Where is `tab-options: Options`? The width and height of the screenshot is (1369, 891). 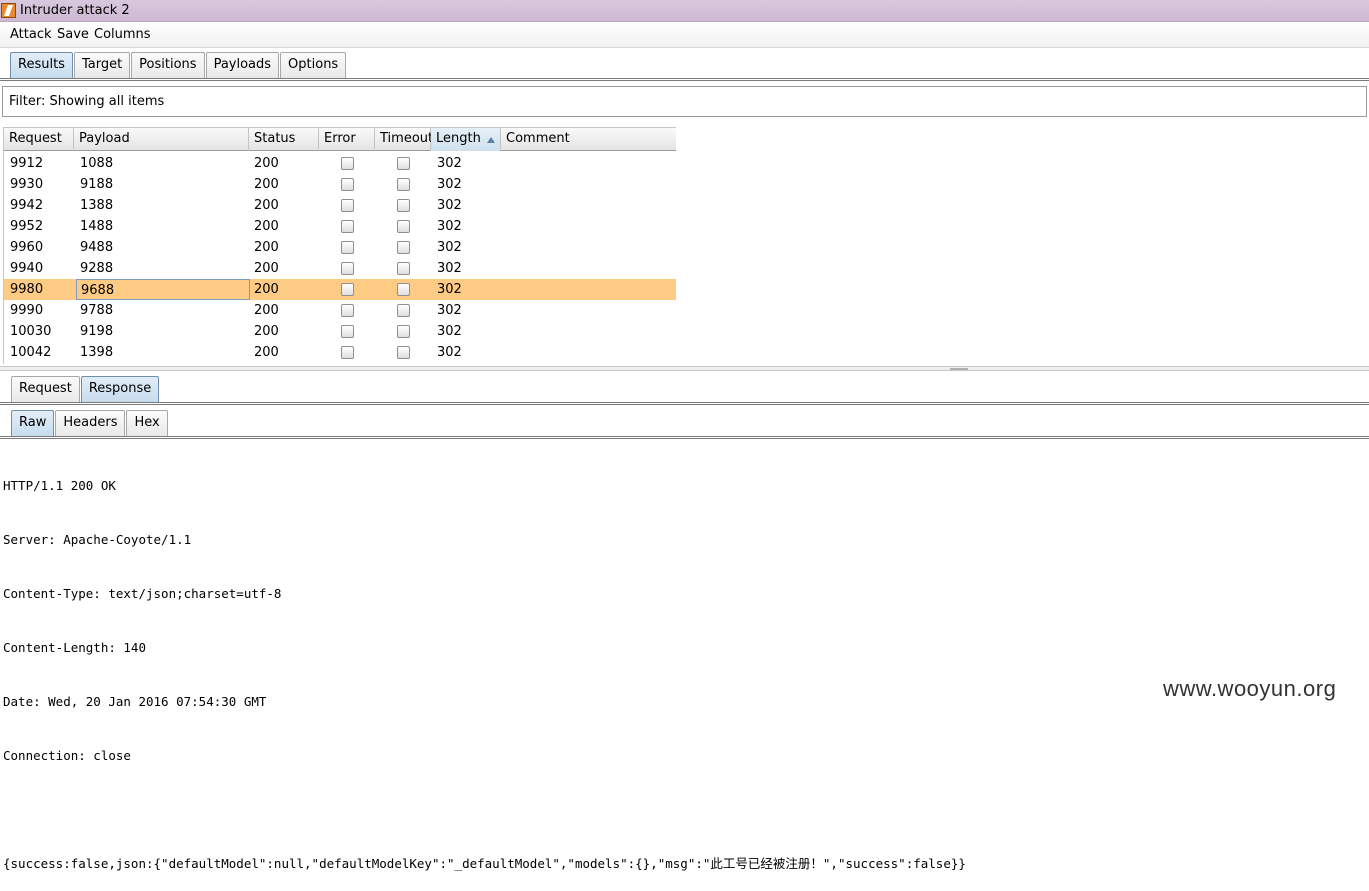 tab-options: Options is located at coordinates (313, 65).